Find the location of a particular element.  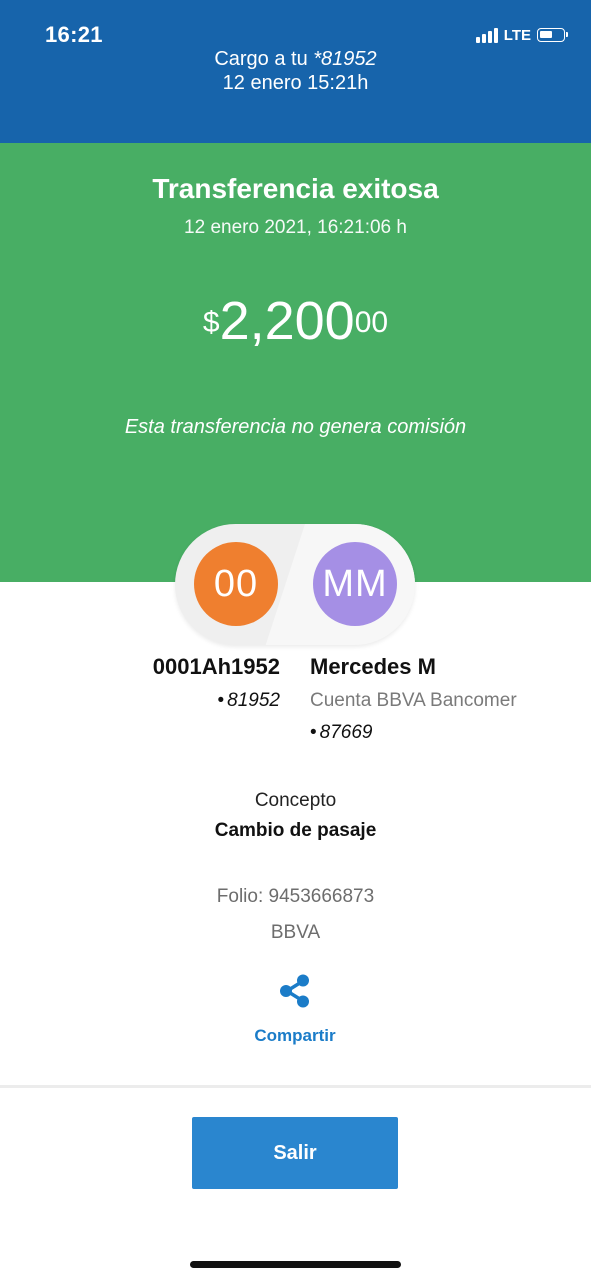

bank-name: BBVA is located at coordinates (295, 932).